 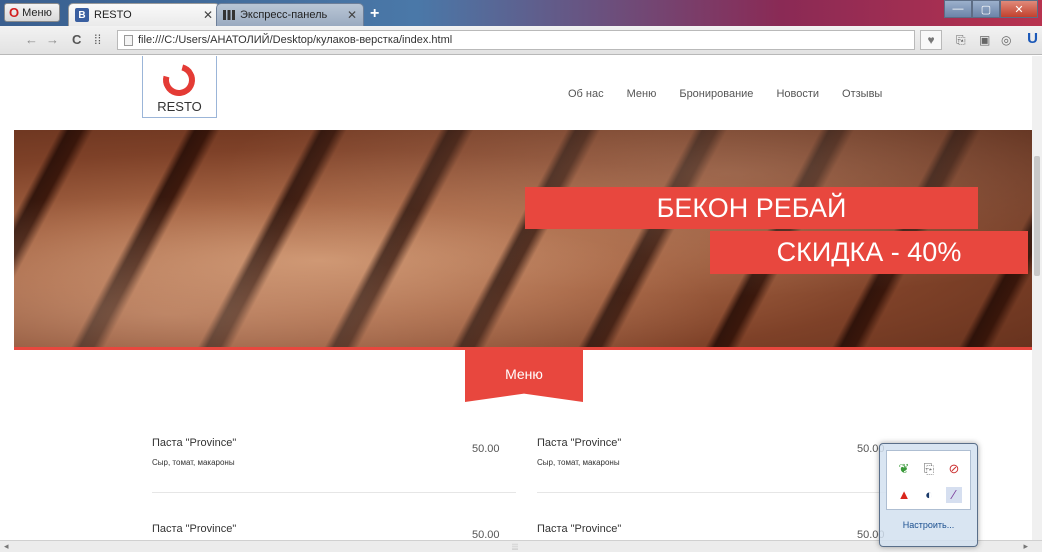 I want to click on document-error-icon: ⊘, so click(x=954, y=469).